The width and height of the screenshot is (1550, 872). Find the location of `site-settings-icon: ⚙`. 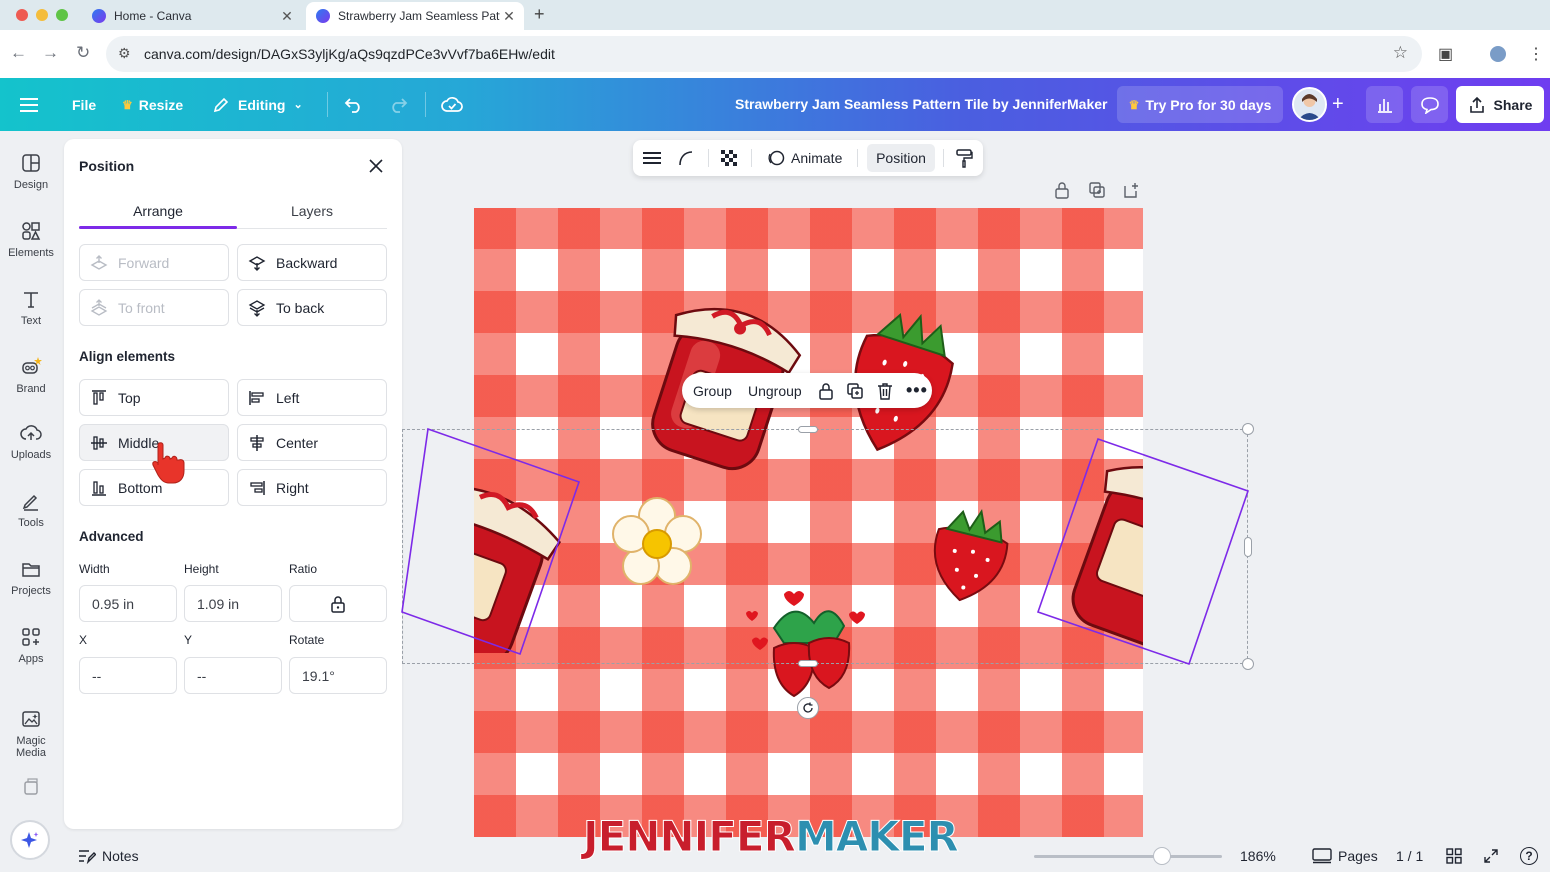

site-settings-icon: ⚙ is located at coordinates (124, 53).